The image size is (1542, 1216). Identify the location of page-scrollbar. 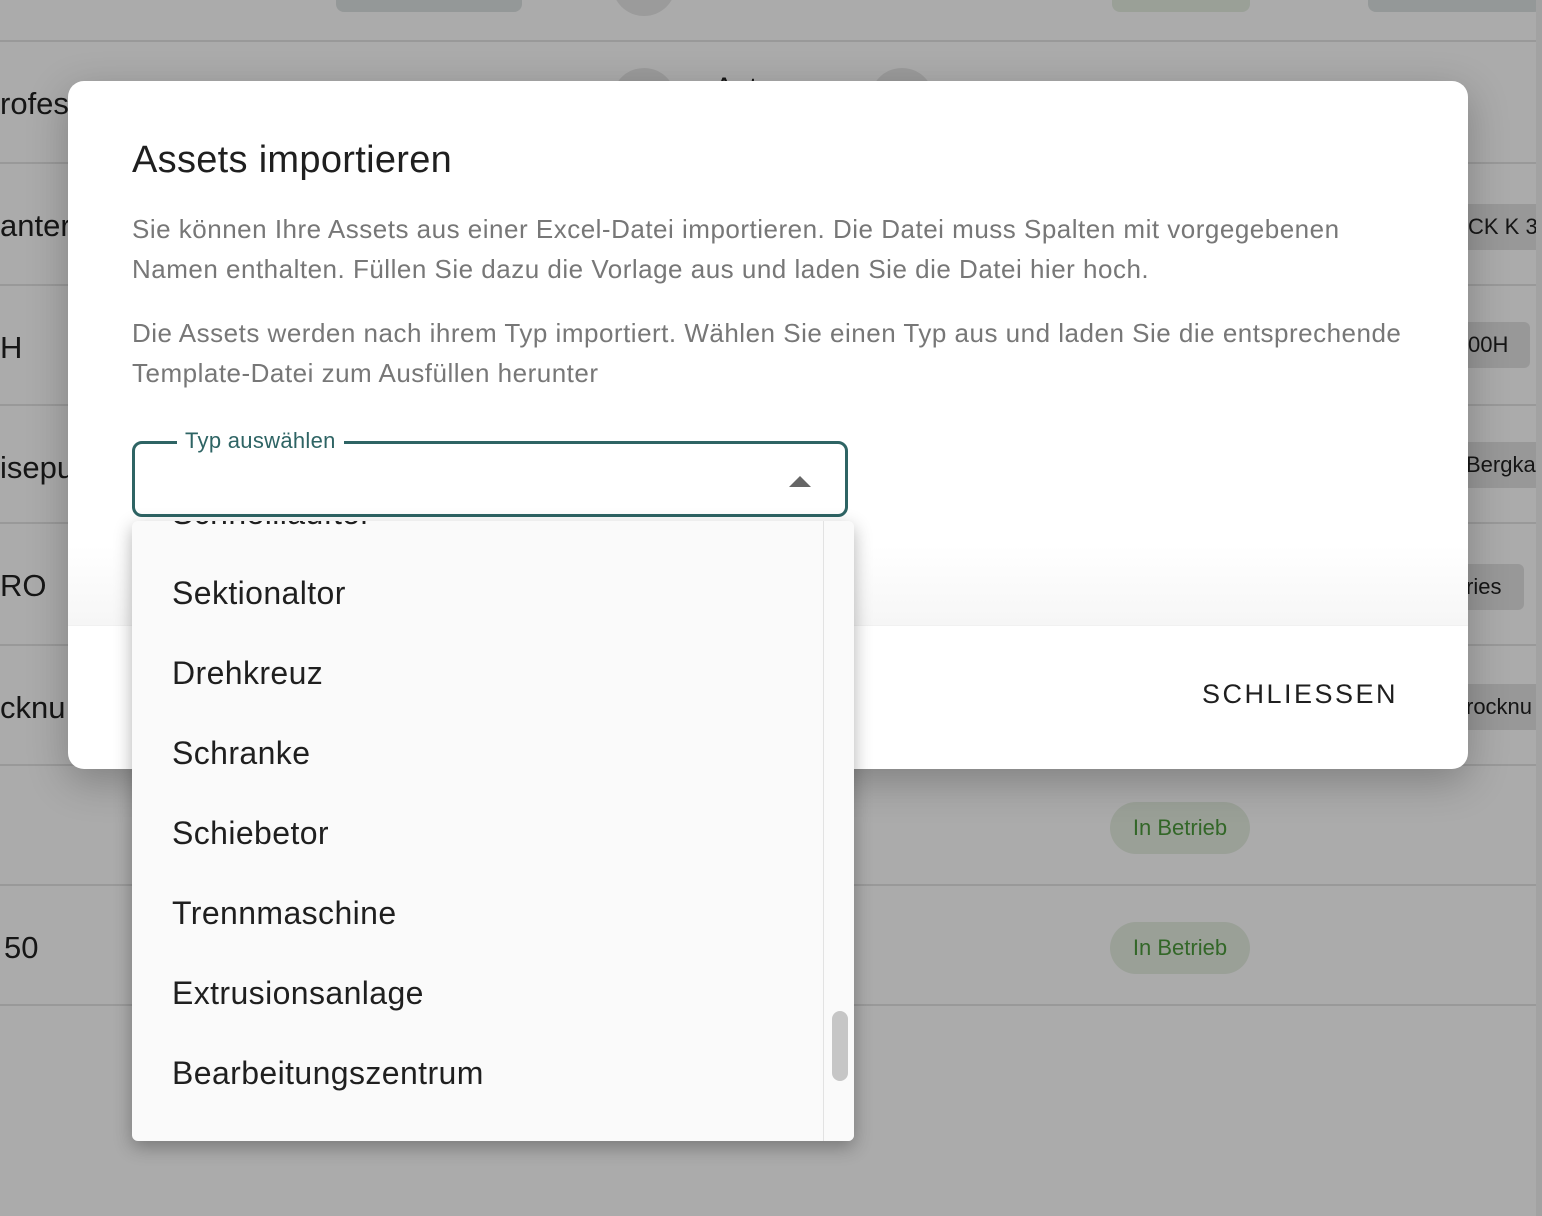
(1539, 608).